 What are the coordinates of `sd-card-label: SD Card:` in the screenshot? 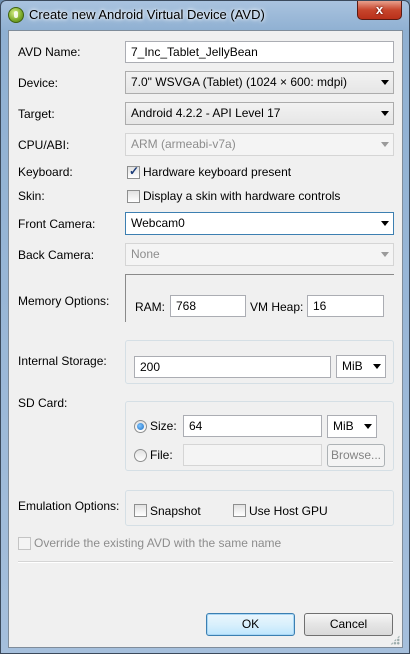 It's located at (43, 403).